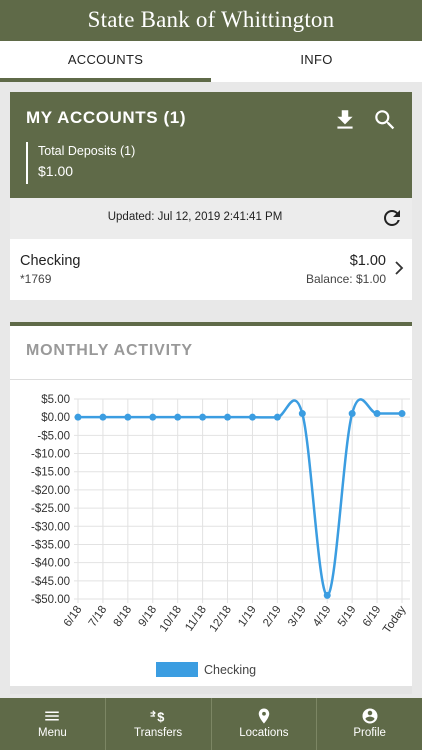 The image size is (422, 750). I want to click on nav-profile-label: Profile, so click(369, 733).